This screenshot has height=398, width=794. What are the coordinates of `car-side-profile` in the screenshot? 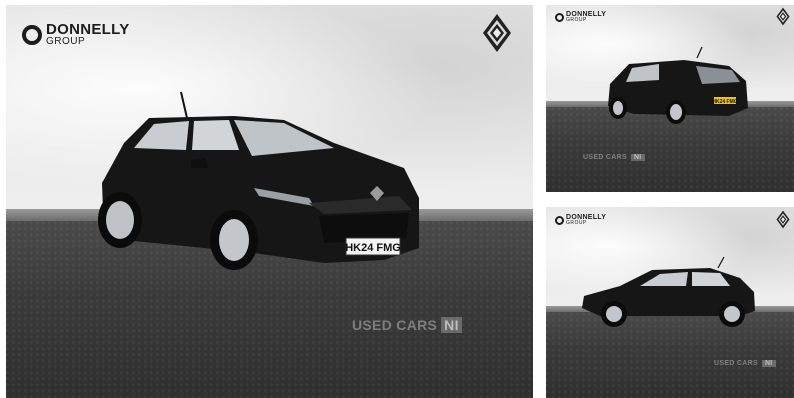 It's located at (668, 291).